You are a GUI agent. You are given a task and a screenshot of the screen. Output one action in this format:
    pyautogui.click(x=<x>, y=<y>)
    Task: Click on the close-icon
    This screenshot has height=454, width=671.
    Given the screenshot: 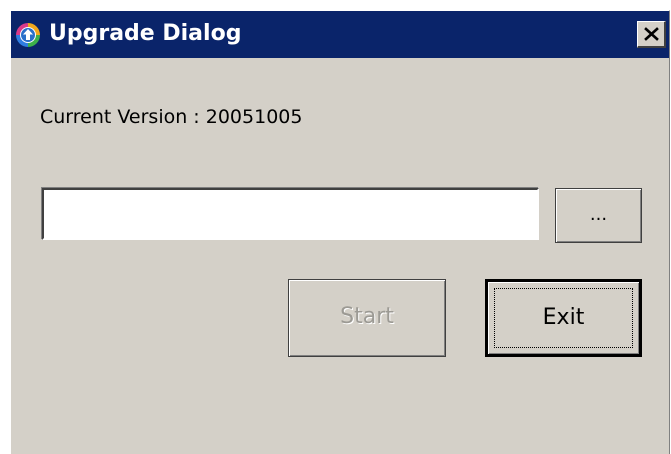 What is the action you would take?
    pyautogui.click(x=651, y=34)
    